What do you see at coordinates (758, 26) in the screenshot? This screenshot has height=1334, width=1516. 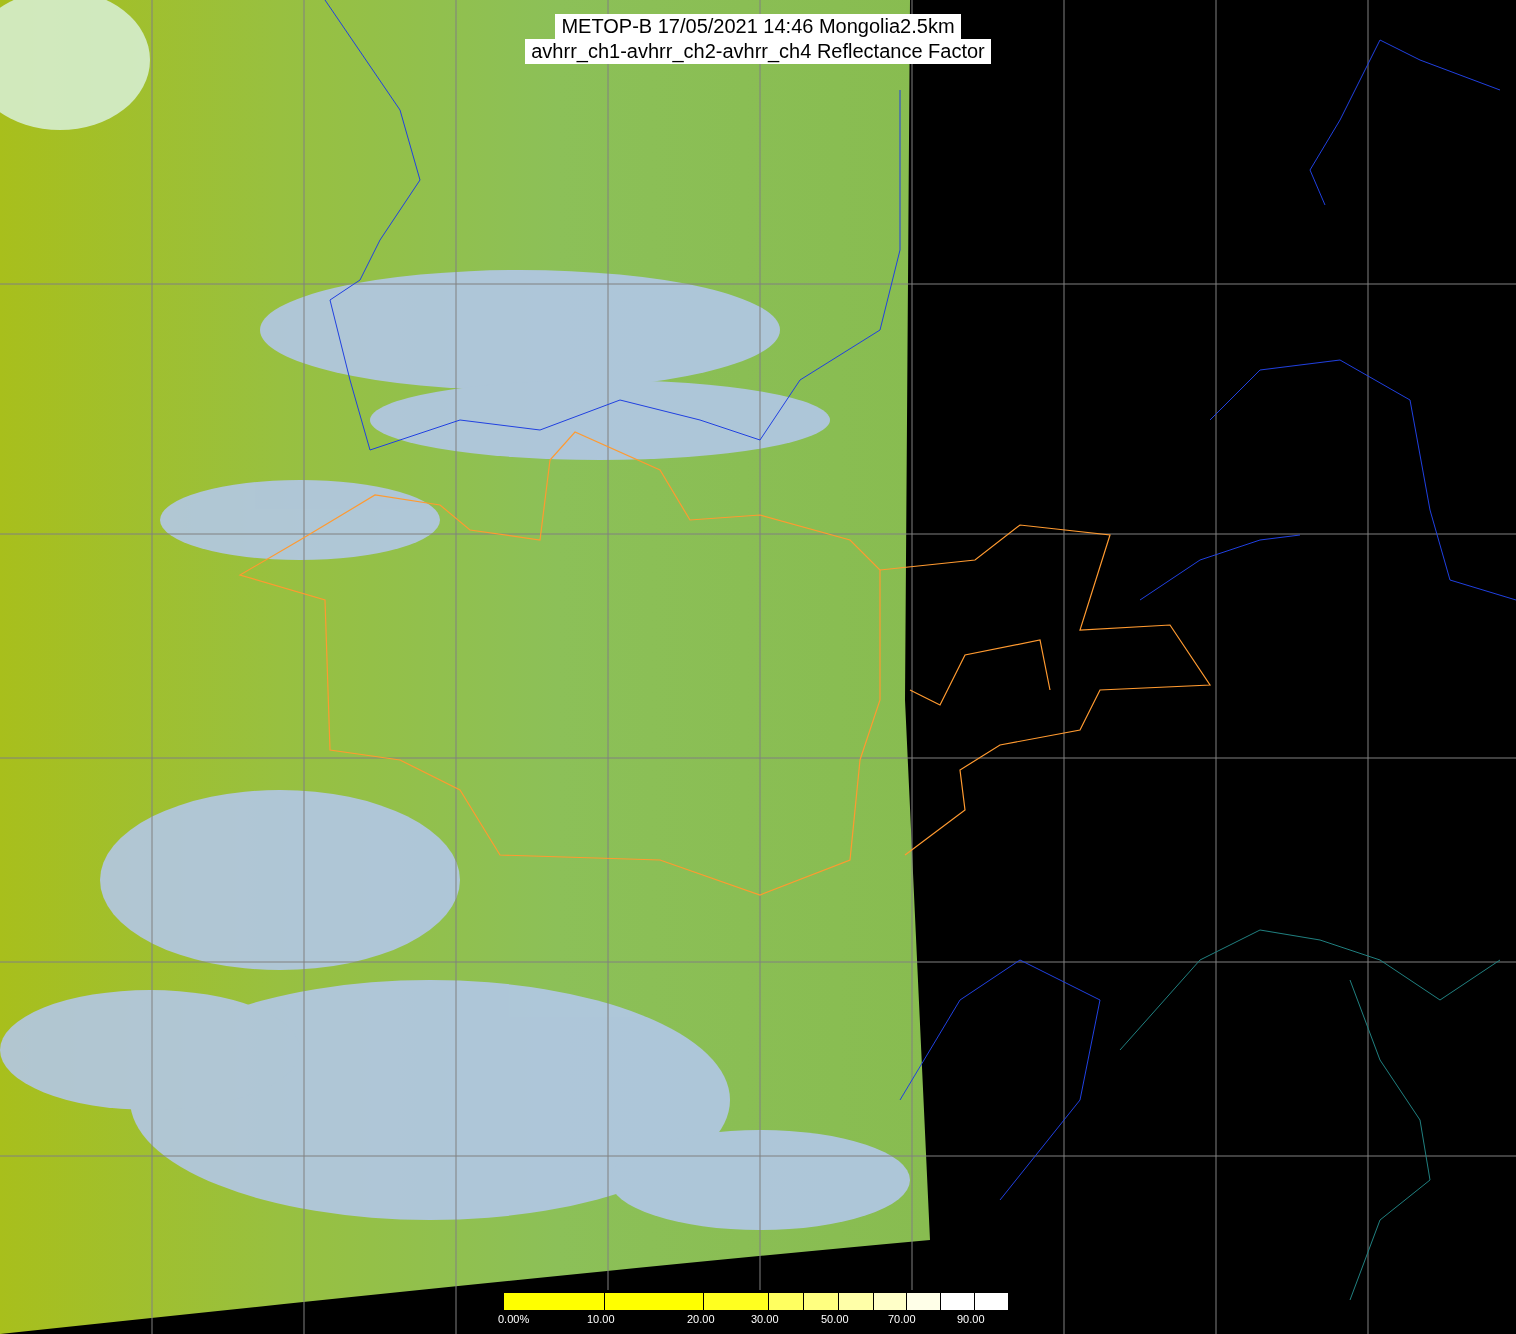 I see `map-title: METOP-B 17/05/2021 14:46 Mongolia2.5km` at bounding box center [758, 26].